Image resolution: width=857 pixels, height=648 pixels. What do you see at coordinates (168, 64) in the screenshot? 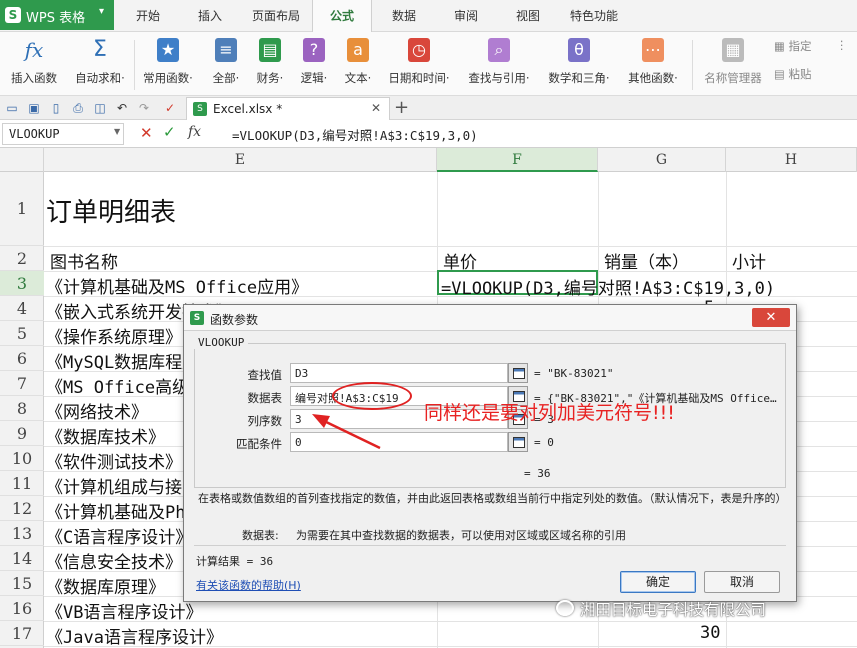
I see `common-functions-button: ★ 常用函数·` at bounding box center [168, 64].